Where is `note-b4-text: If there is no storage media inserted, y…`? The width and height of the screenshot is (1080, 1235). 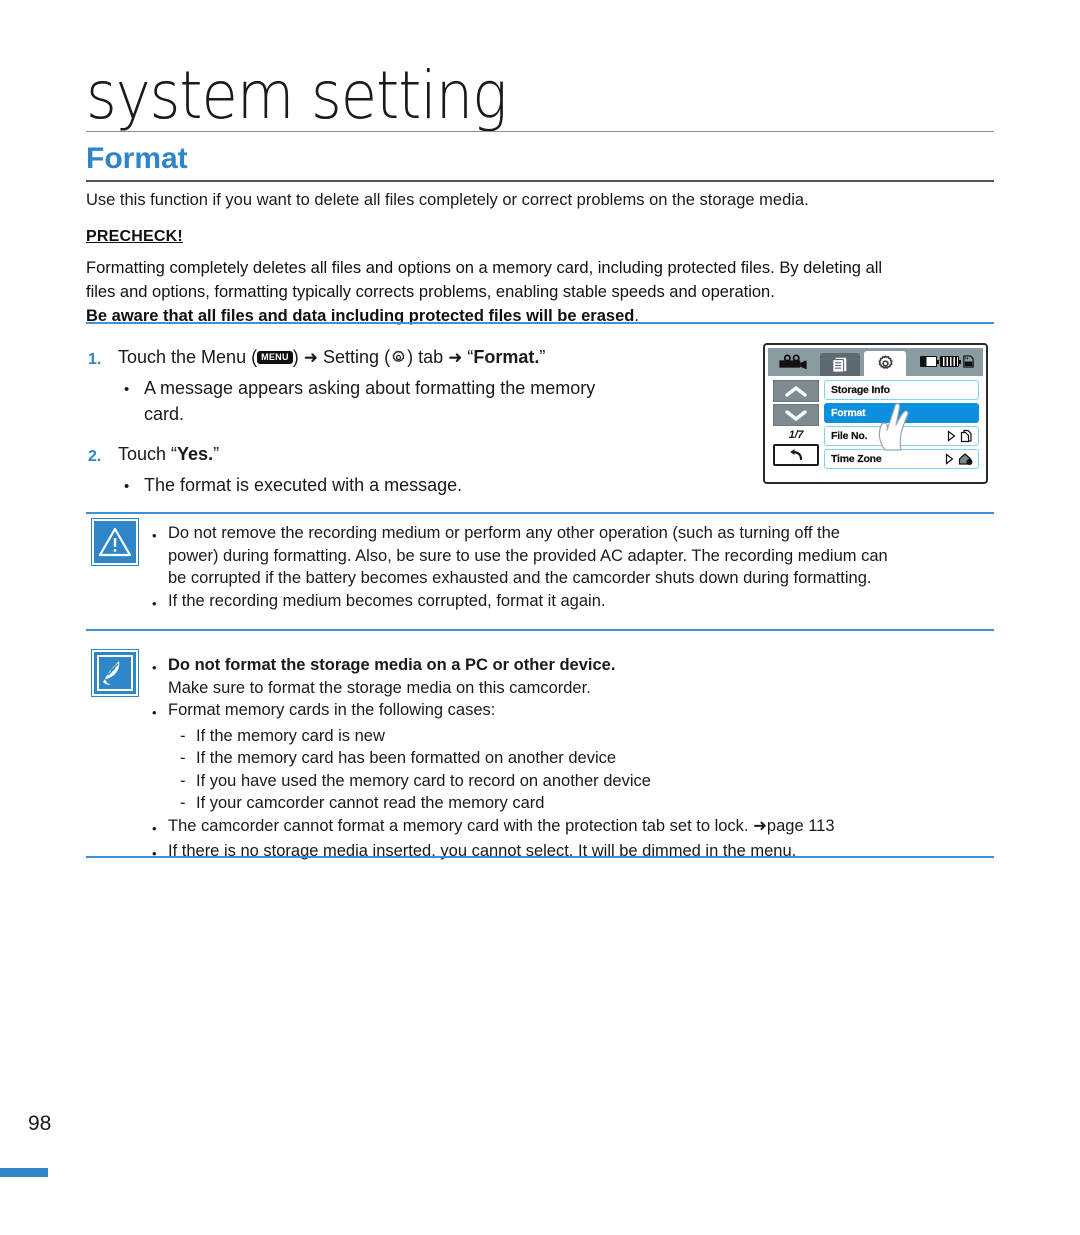
note-b4-text: If there is no storage media inserted, y… is located at coordinates (482, 851).